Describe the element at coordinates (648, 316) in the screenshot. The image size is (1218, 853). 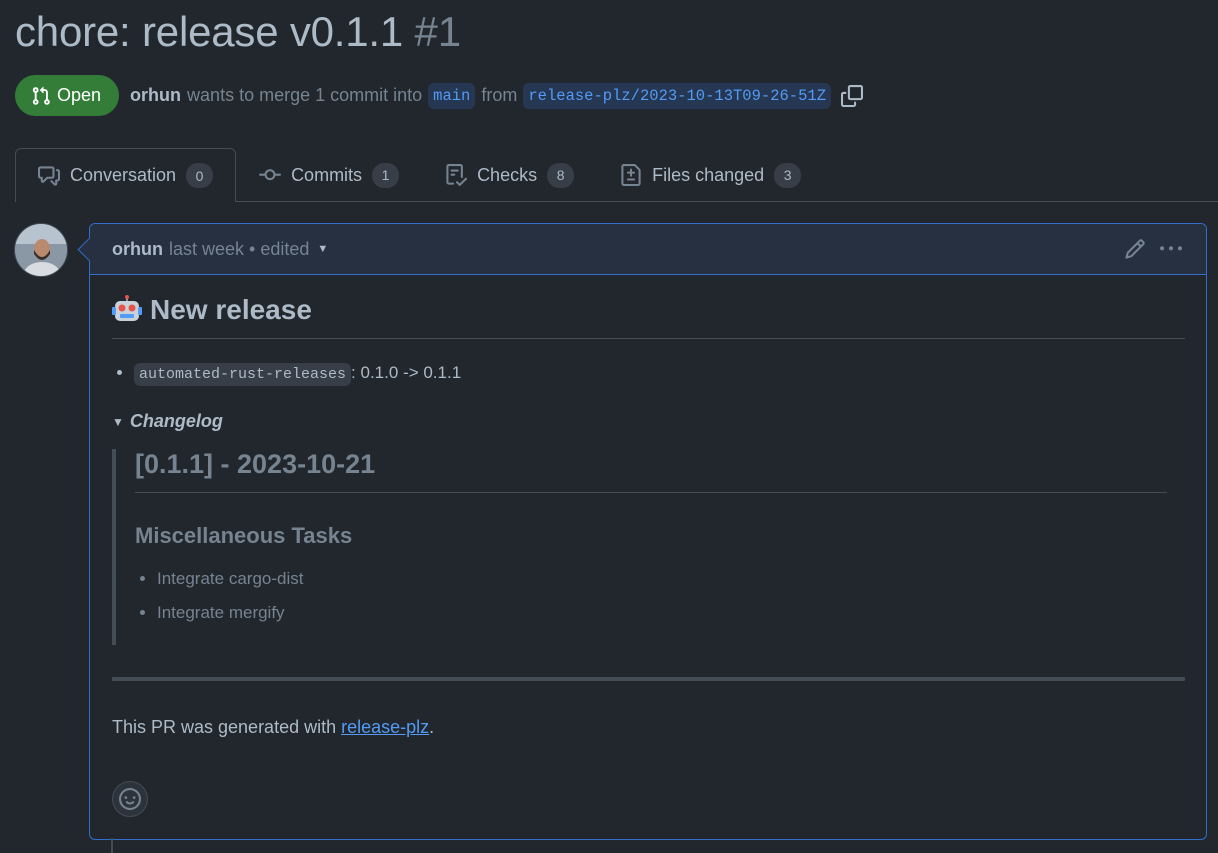
I see `release-heading: New release` at that location.